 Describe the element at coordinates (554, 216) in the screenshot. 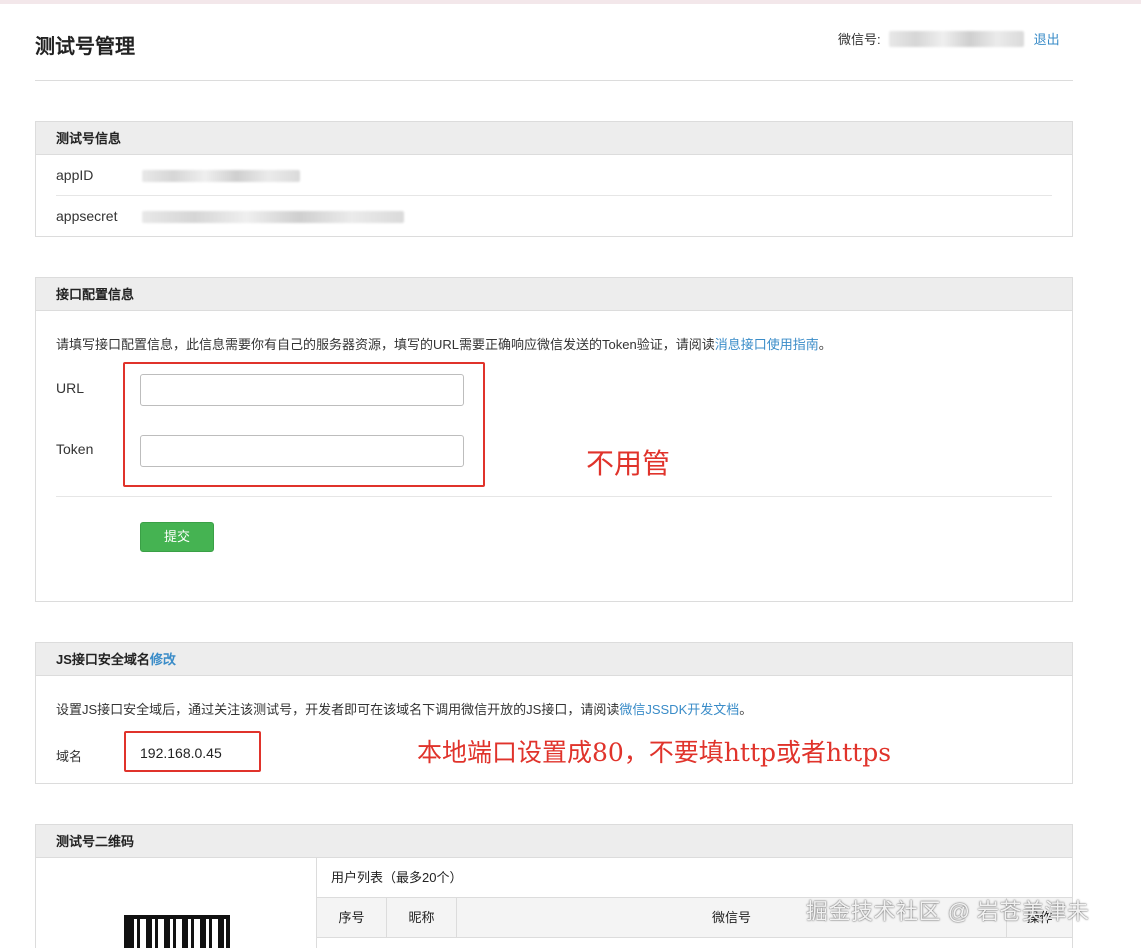

I see `appsecret-row: appsecret` at that location.